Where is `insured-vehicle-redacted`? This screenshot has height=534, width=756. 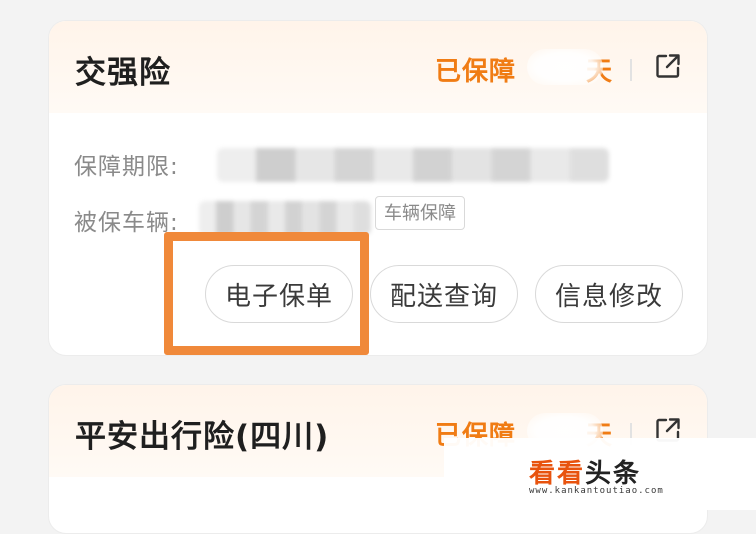 insured-vehicle-redacted is located at coordinates (285, 218).